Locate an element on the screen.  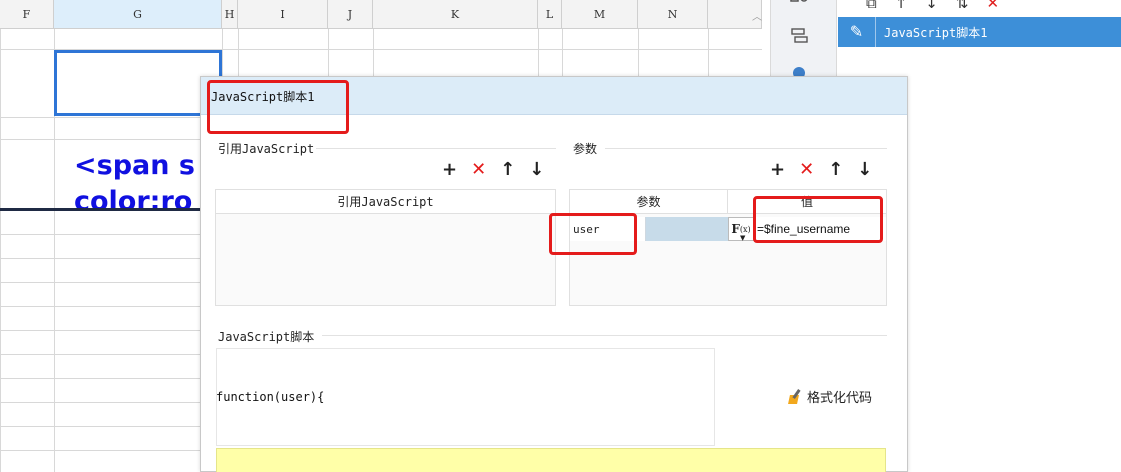
dropdown-arrow-icon: ▼ is located at coordinates (743, 238).